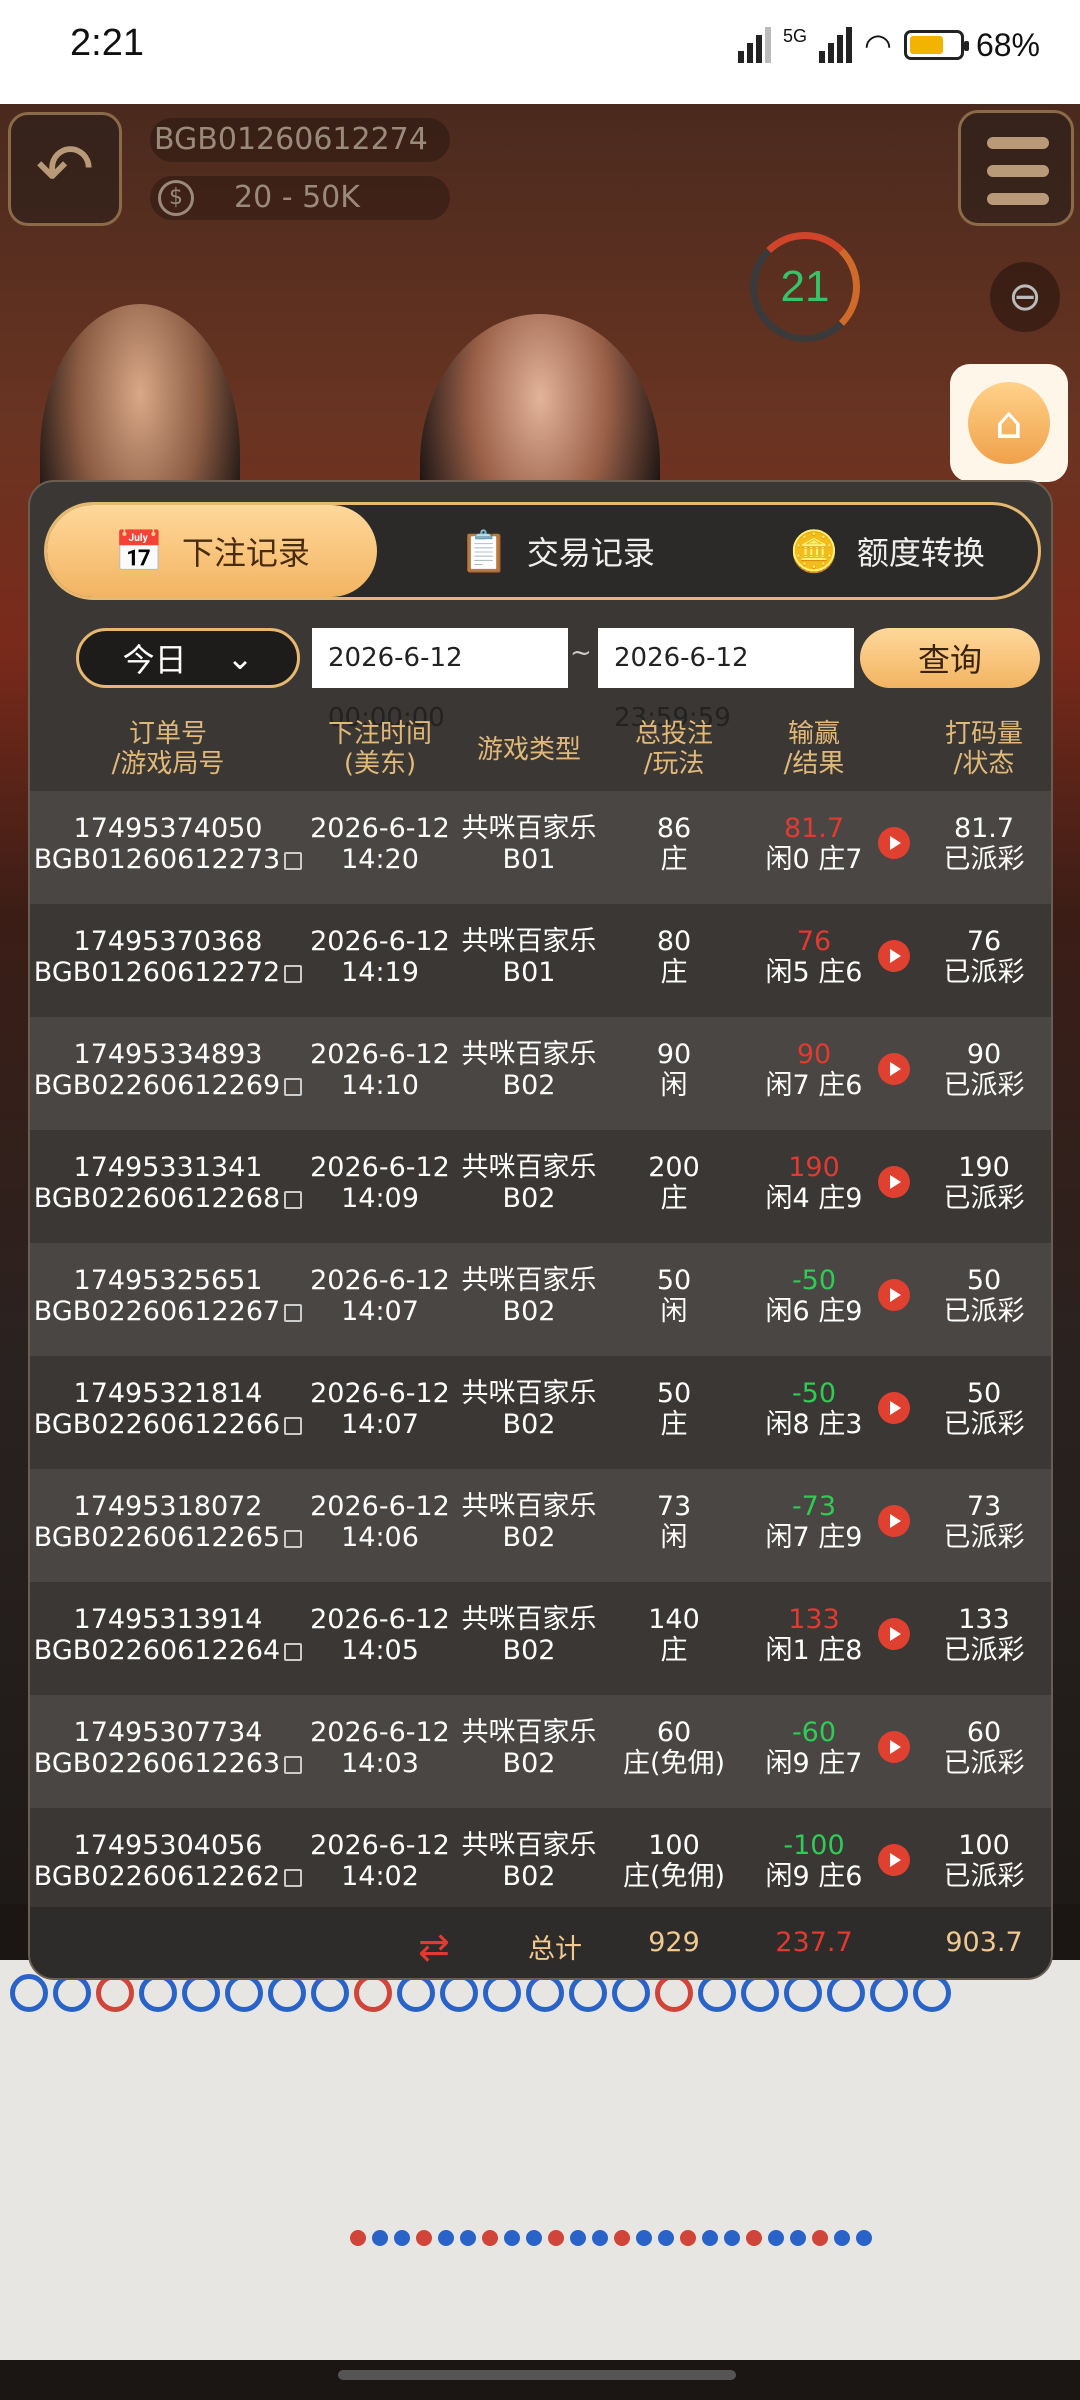 The height and width of the screenshot is (2400, 1080). I want to click on turnover-cell: 60 已派彩, so click(982, 1748).